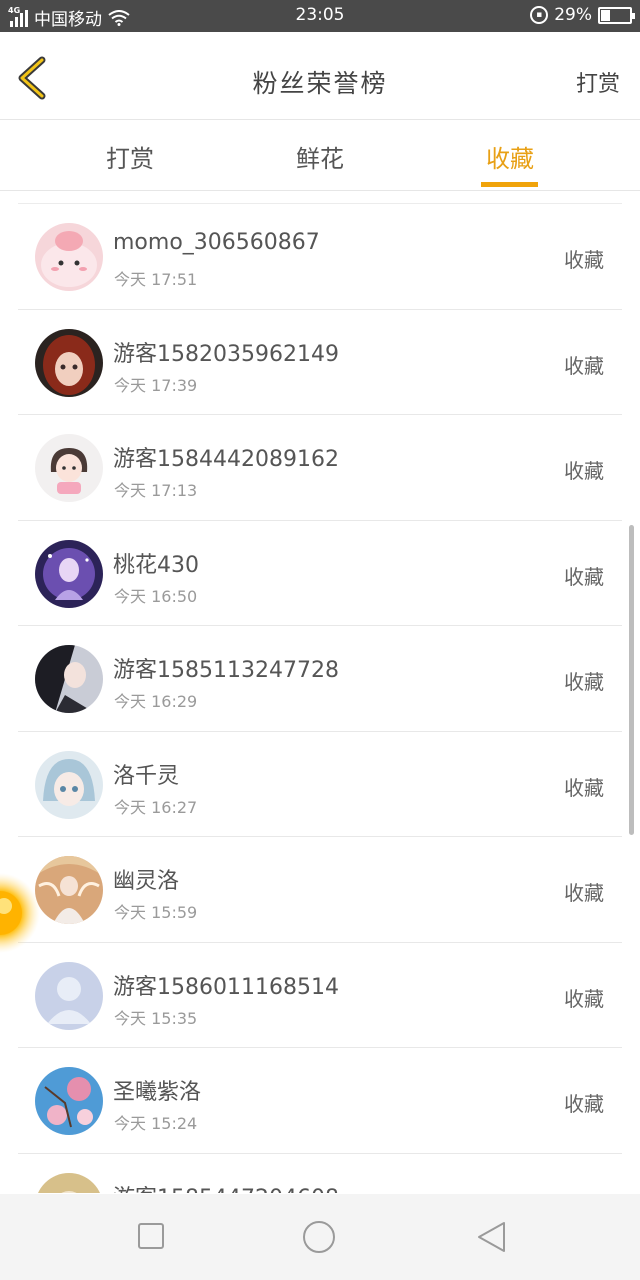 The image size is (640, 1280). I want to click on user-time: 今天 17:39, so click(156, 385).